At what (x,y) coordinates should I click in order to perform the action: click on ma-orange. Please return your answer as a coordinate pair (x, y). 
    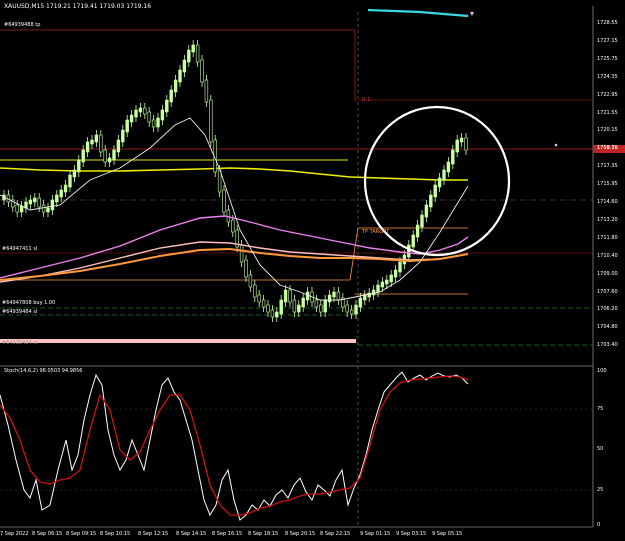
    Looking at the image, I should click on (234, 264).